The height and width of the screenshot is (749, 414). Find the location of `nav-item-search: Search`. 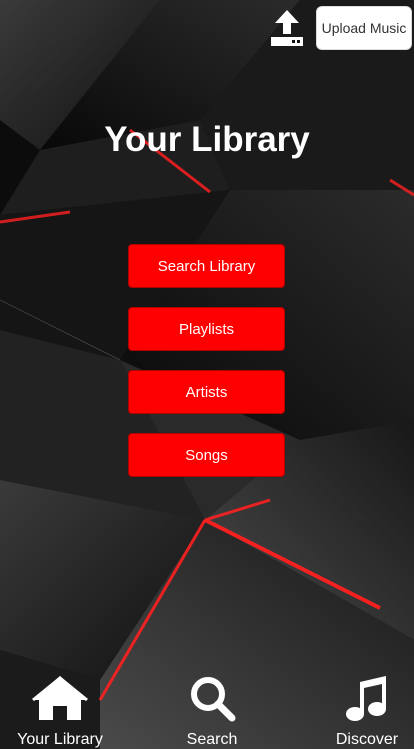

nav-item-search: Search is located at coordinates (212, 709).